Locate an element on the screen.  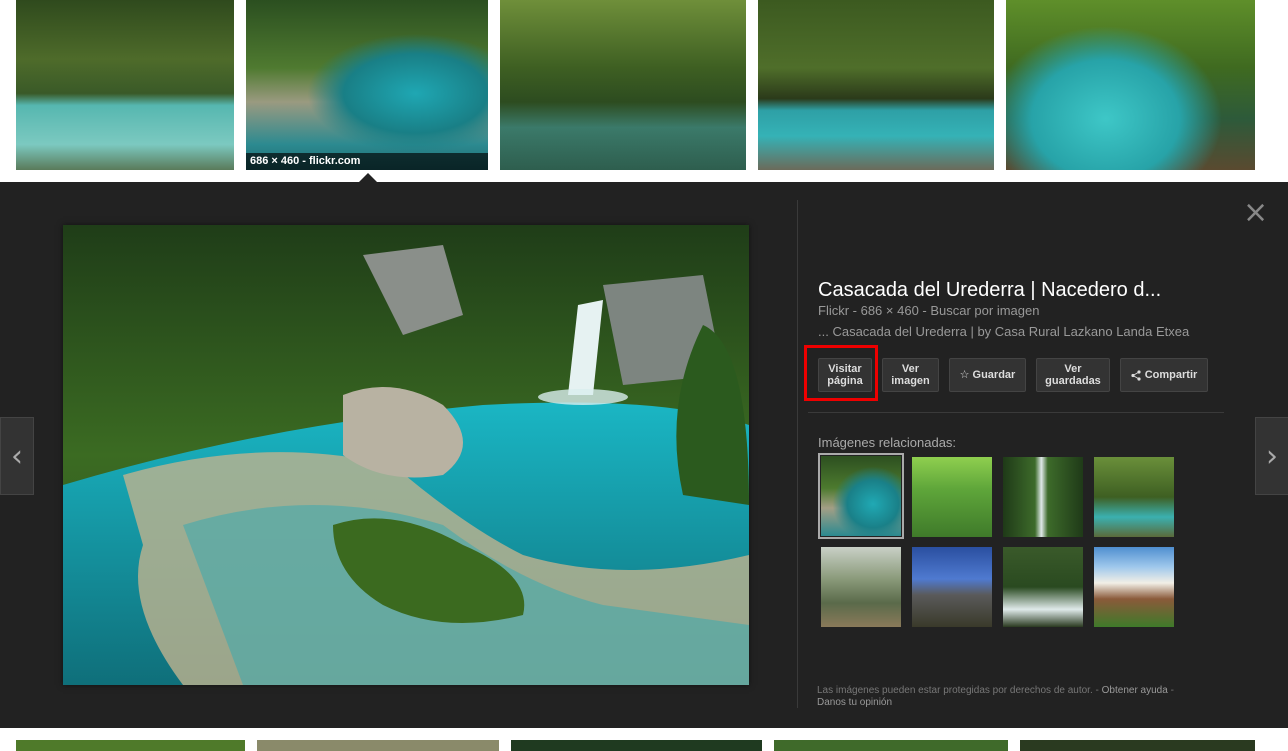
share-icon is located at coordinates (1136, 375).